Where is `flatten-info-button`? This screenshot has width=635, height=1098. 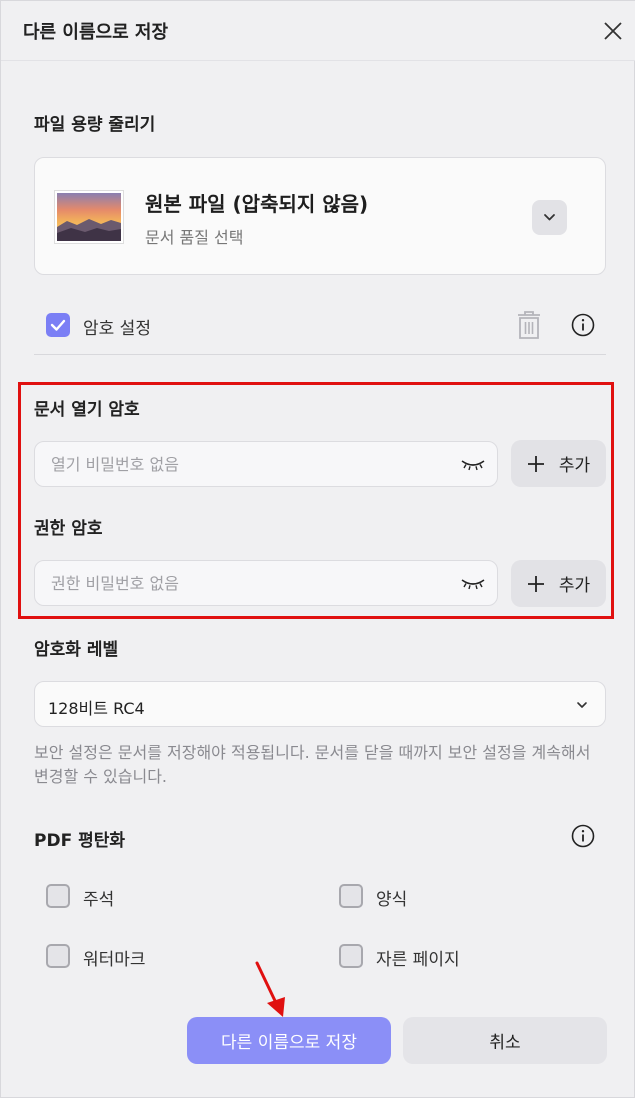
flatten-info-button is located at coordinates (583, 838).